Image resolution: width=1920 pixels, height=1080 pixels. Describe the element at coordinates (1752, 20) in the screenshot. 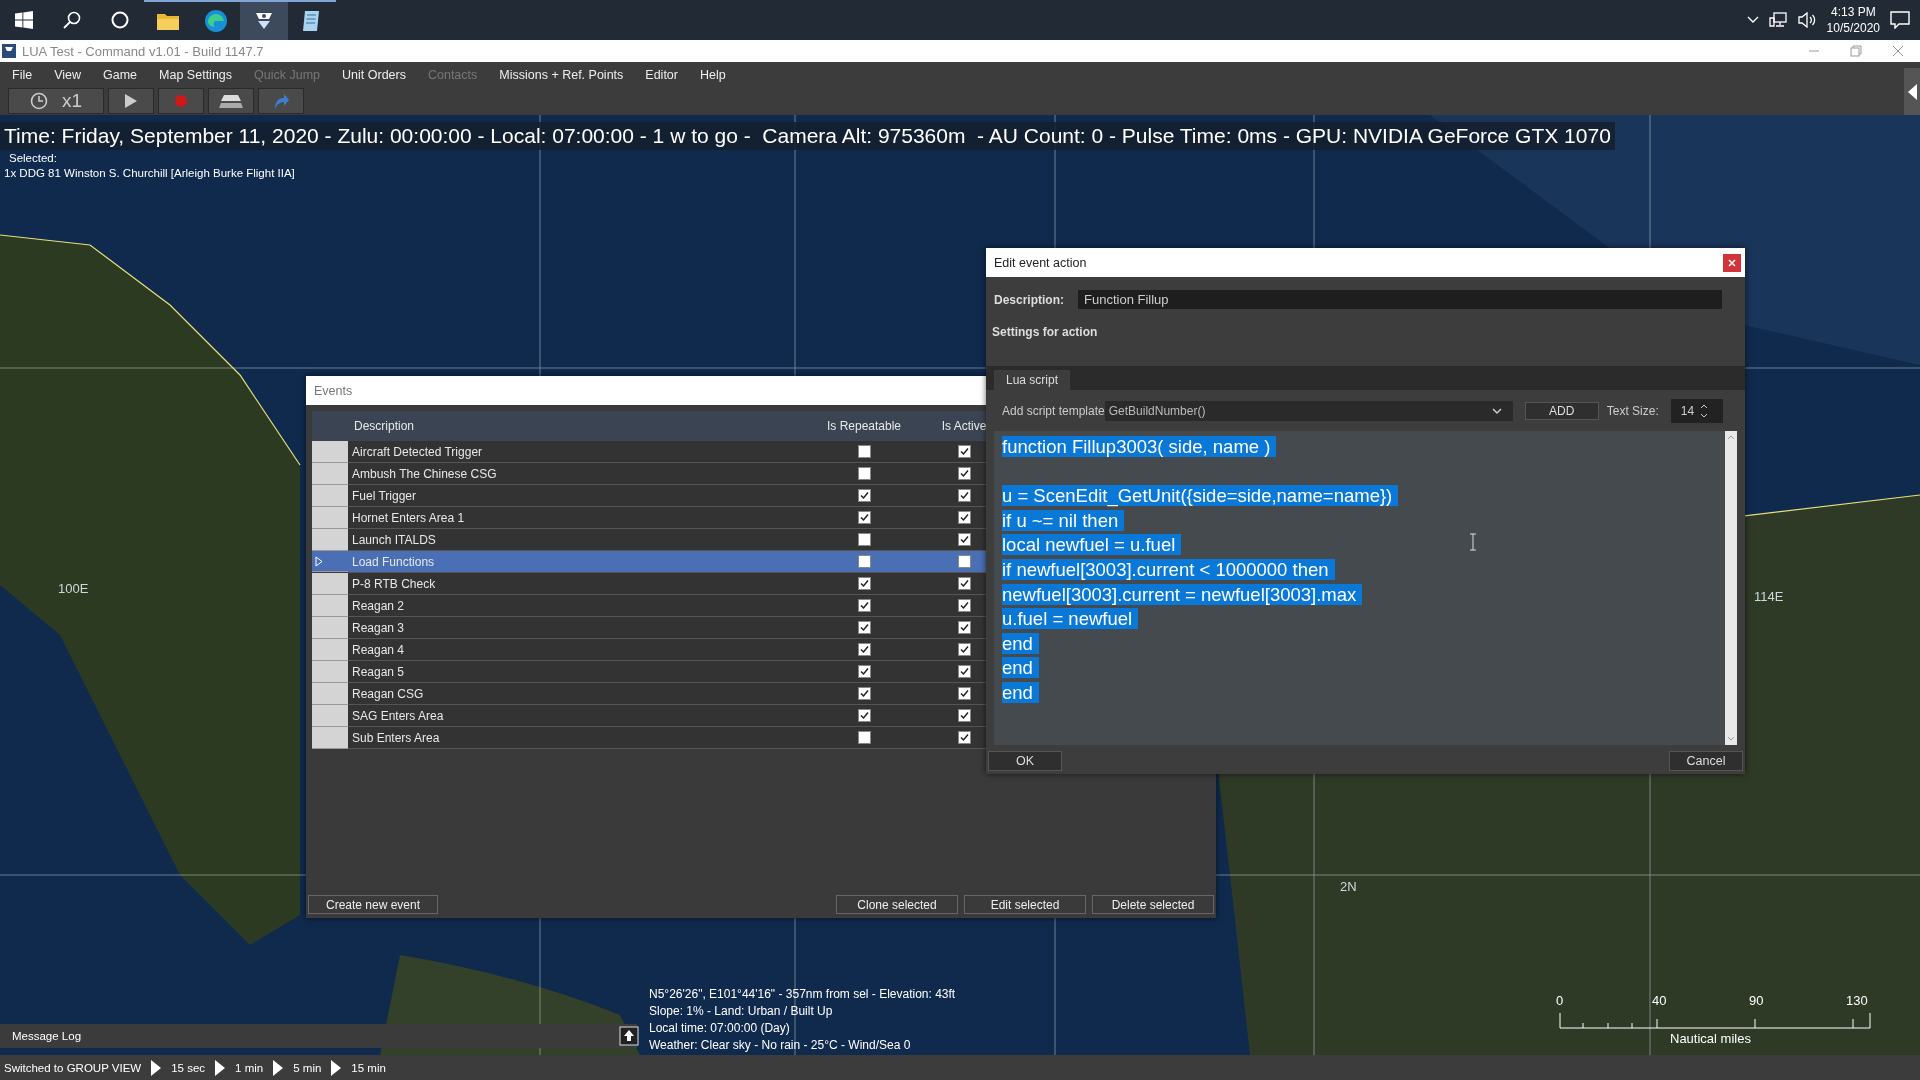

I see `chevron-icon` at that location.